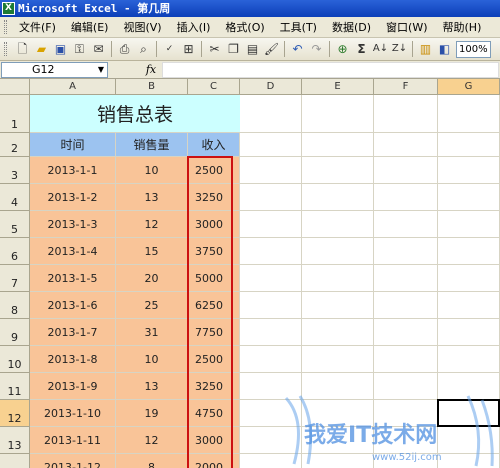 Image resolution: width=500 pixels, height=468 pixels. Describe the element at coordinates (214, 49) in the screenshot. I see `cut-icon: ✂` at that location.